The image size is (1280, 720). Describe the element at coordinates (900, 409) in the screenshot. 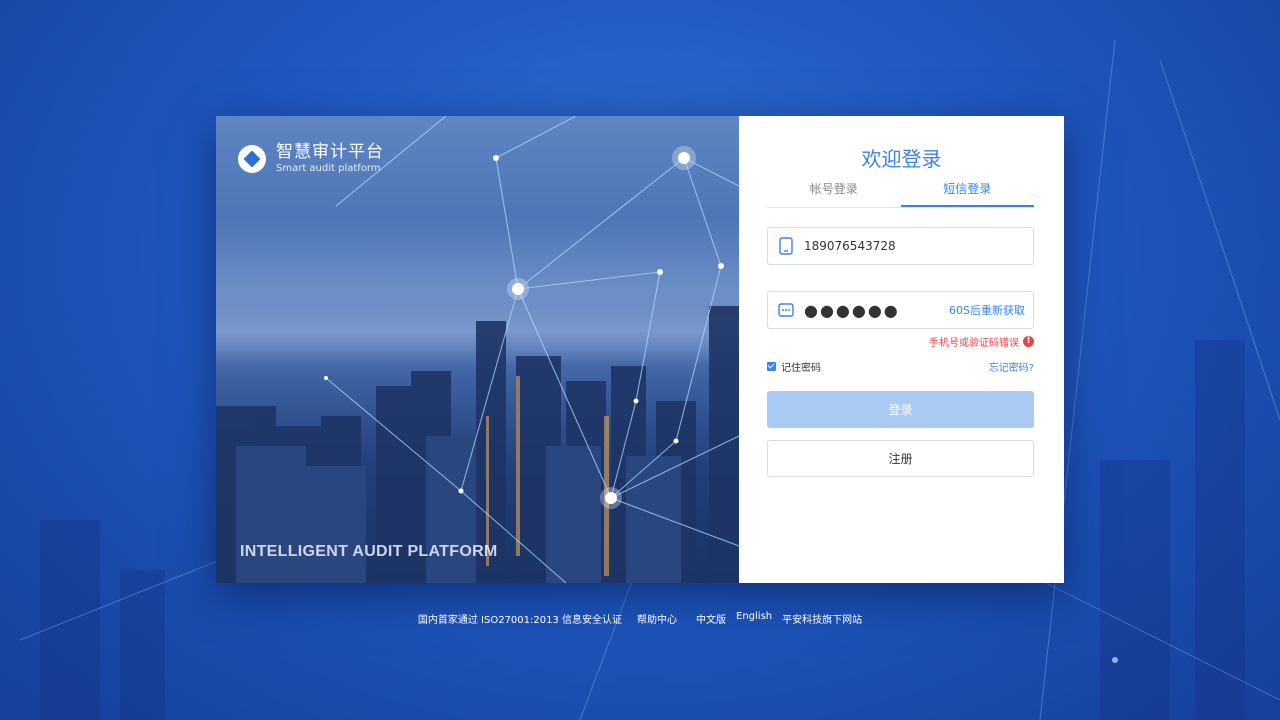

I see `login-button: 登录` at that location.